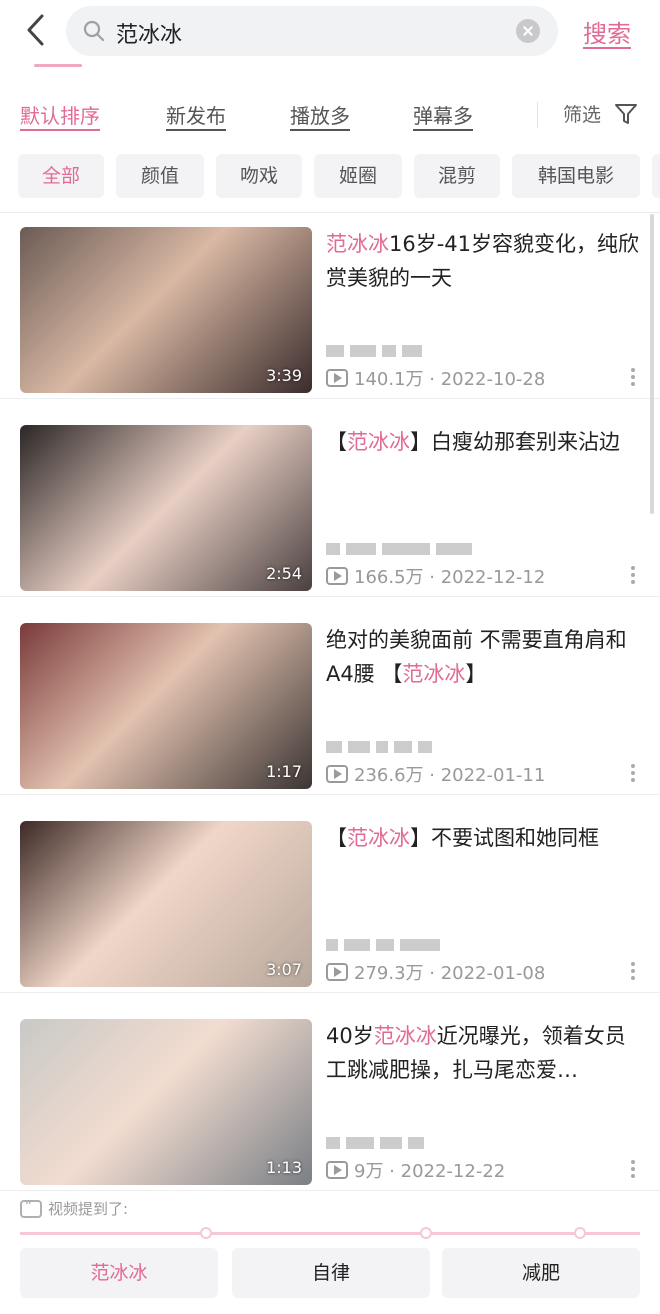 This screenshot has height=1314, width=660. I want to click on video-thumbnail: 1:13, so click(166, 1102).